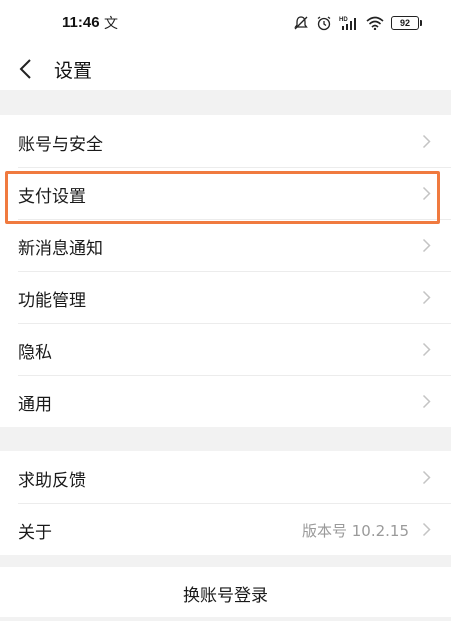  I want to click on back-button, so click(28, 68).